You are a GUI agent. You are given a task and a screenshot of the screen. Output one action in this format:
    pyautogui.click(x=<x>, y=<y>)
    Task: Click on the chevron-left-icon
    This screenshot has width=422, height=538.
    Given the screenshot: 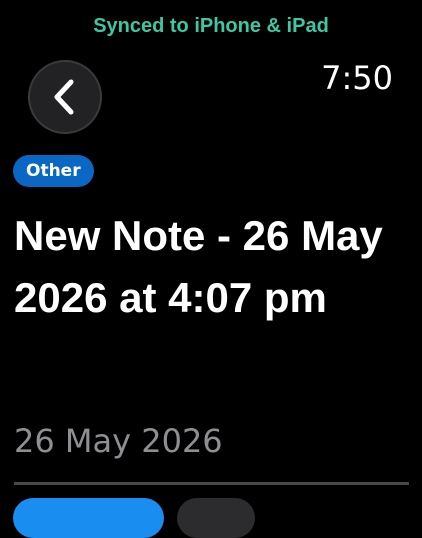 What is the action you would take?
    pyautogui.click(x=64, y=97)
    